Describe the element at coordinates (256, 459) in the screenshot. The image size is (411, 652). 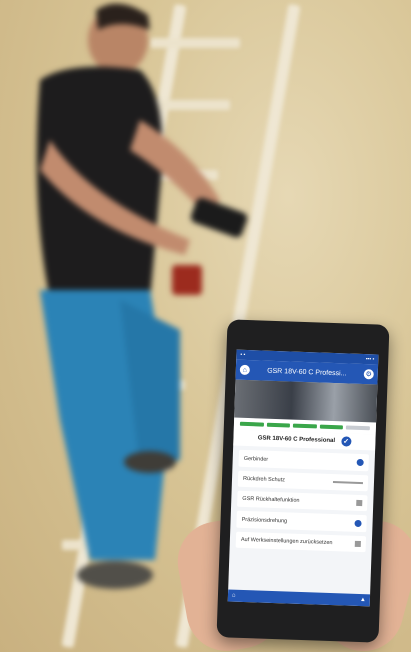
I see `setting-label: Gerbinder` at that location.